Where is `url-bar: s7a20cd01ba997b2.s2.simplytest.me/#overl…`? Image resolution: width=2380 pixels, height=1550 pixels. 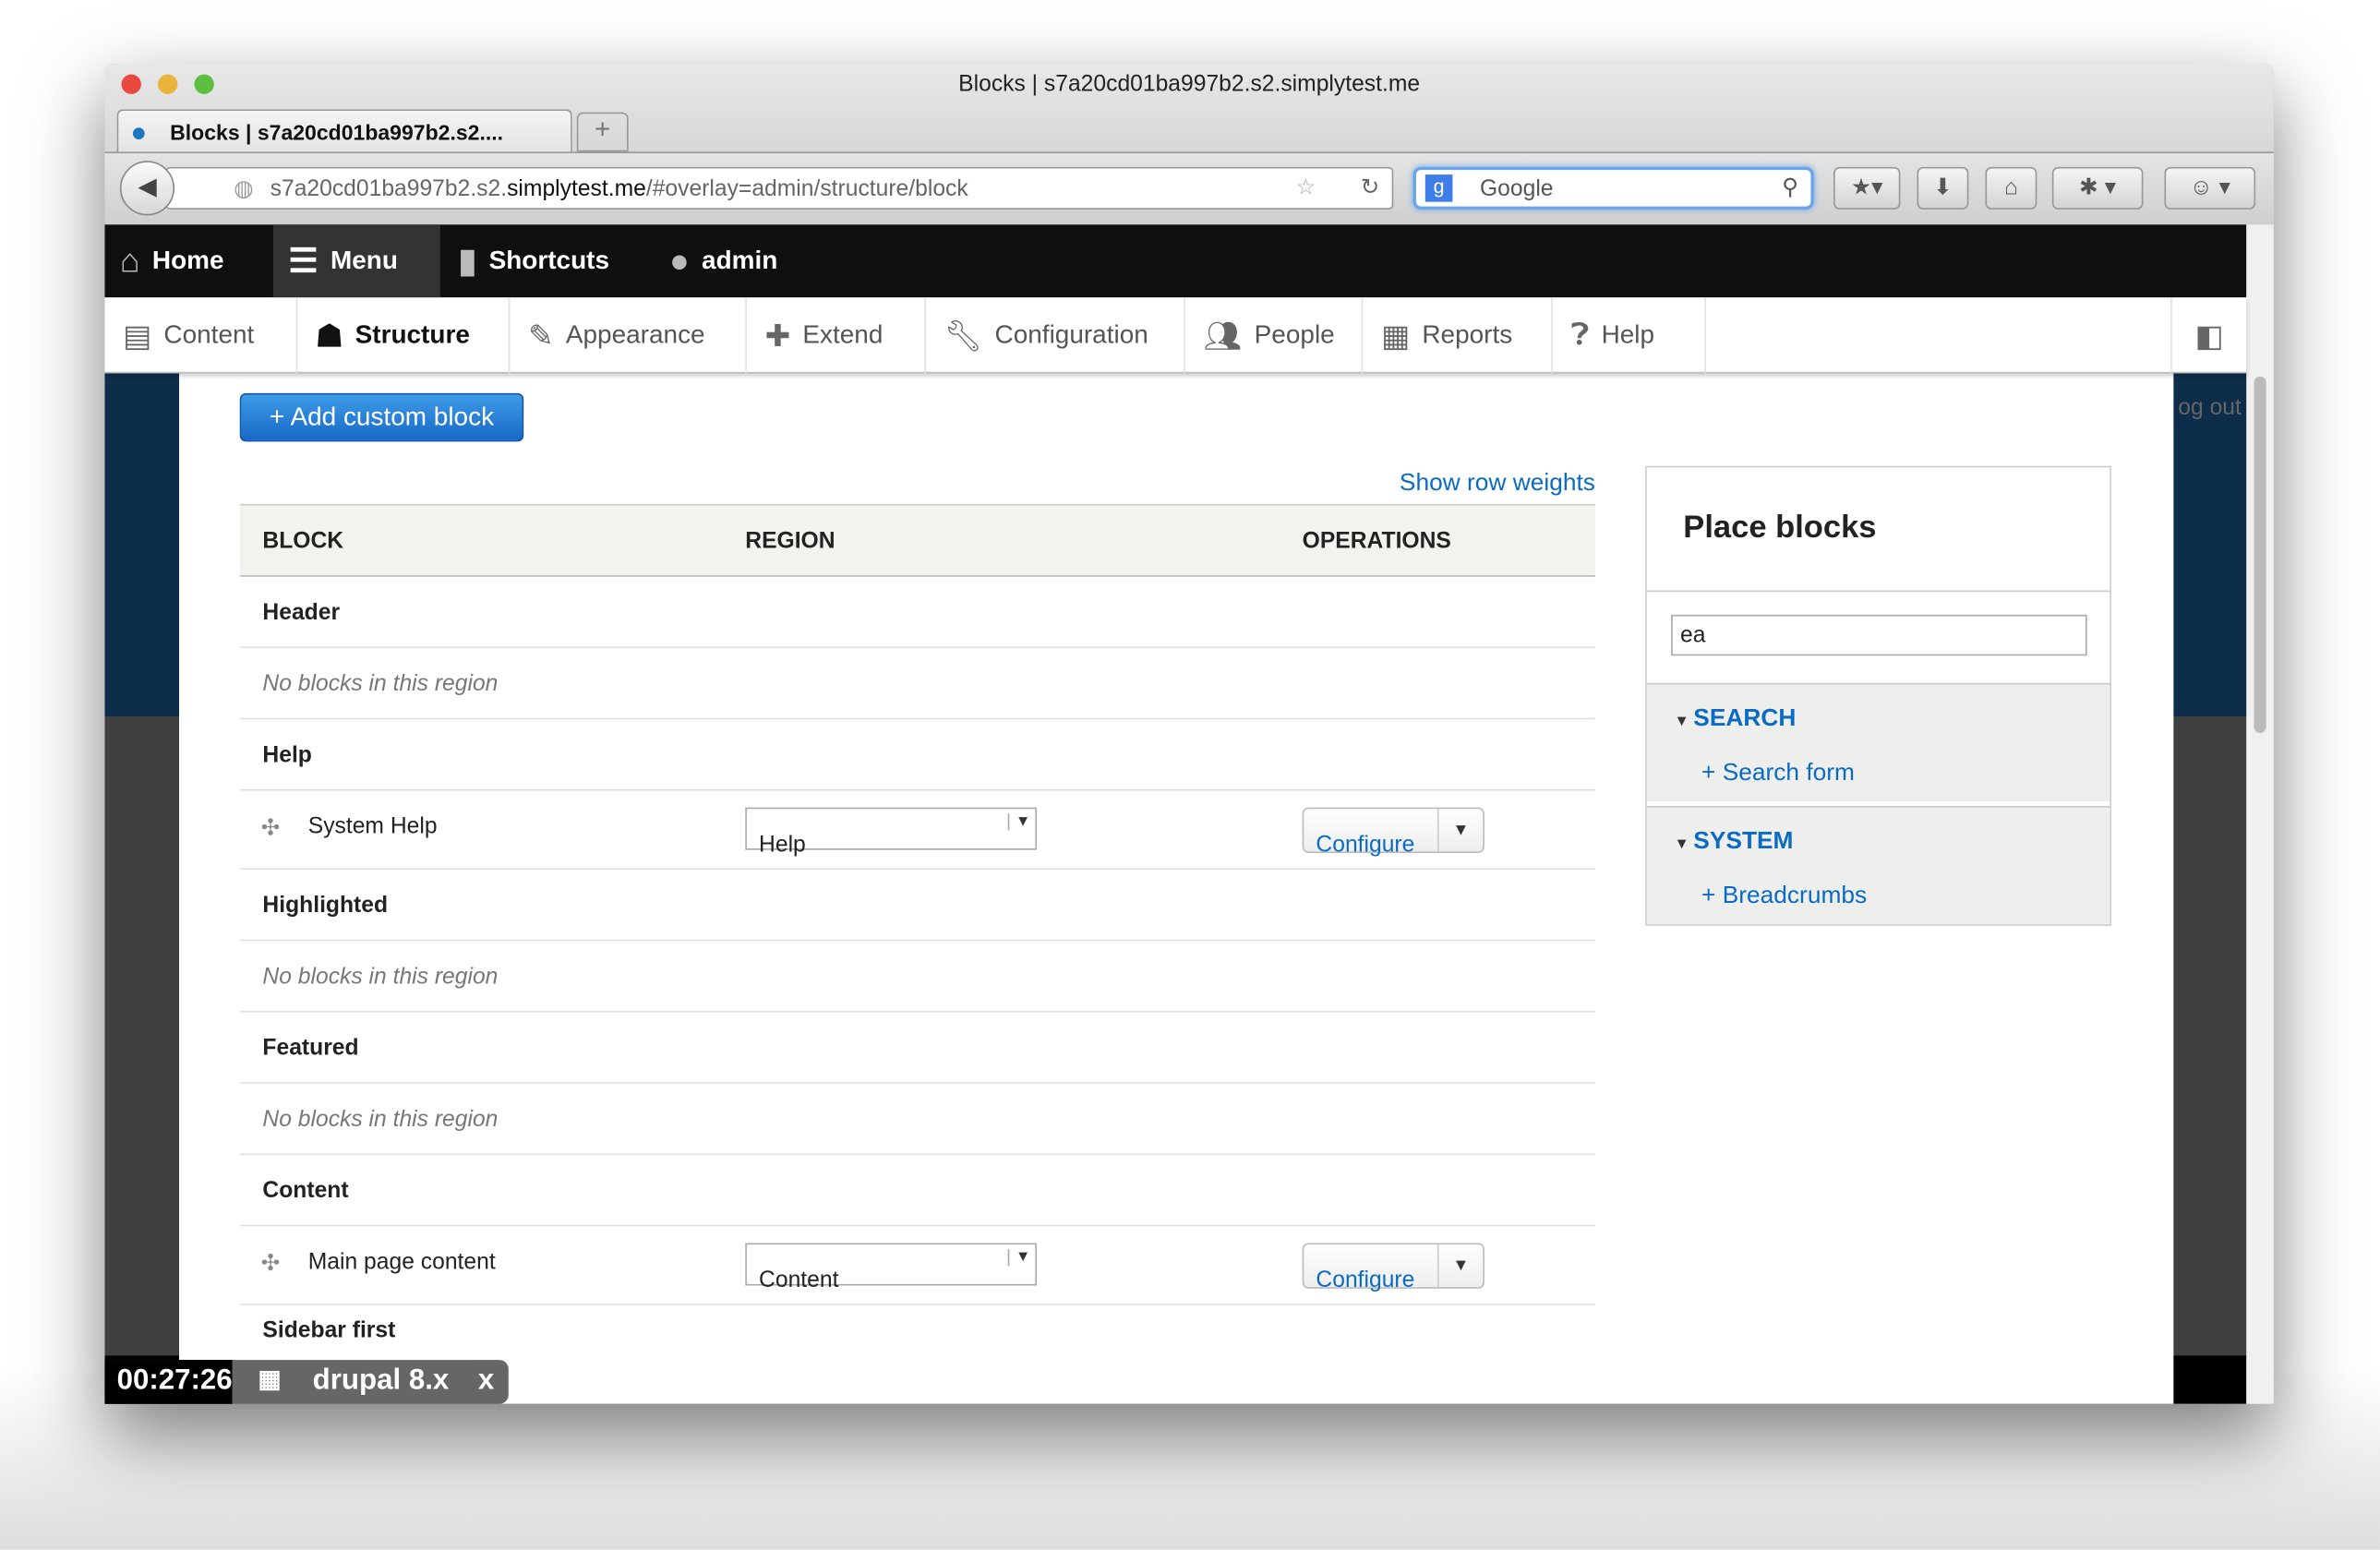
url-bar: s7a20cd01ba997b2.s2.simplytest.me/#overl… is located at coordinates (779, 188).